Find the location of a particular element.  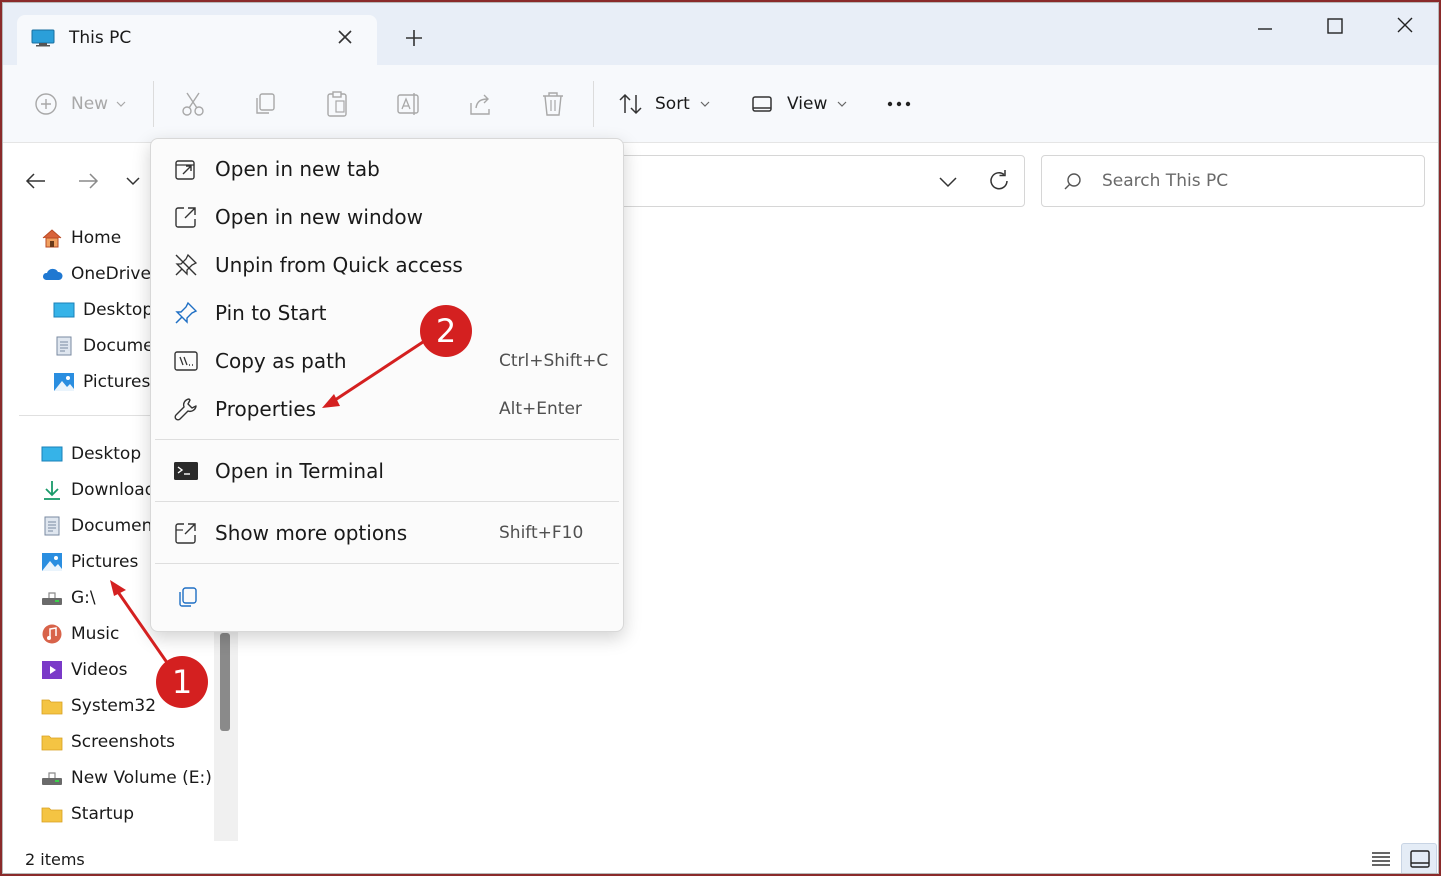

sort-button: Sort is located at coordinates (664, 104).